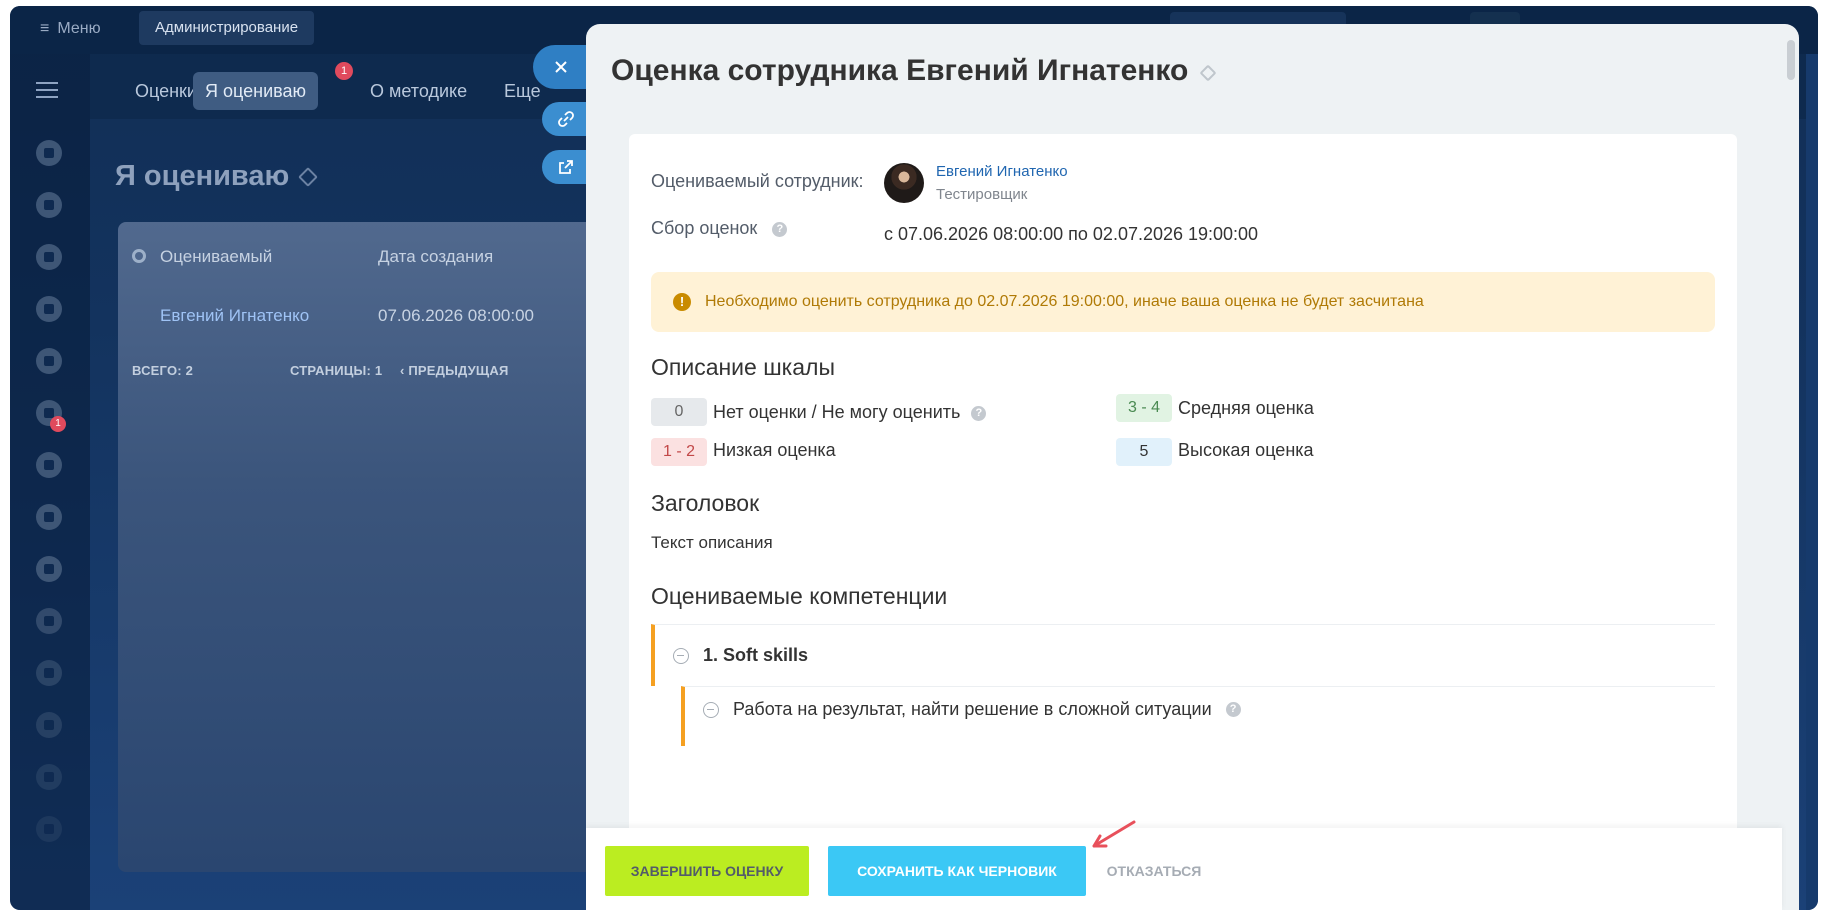 The image size is (1830, 923). I want to click on header-title: Заголовок, so click(705, 503).